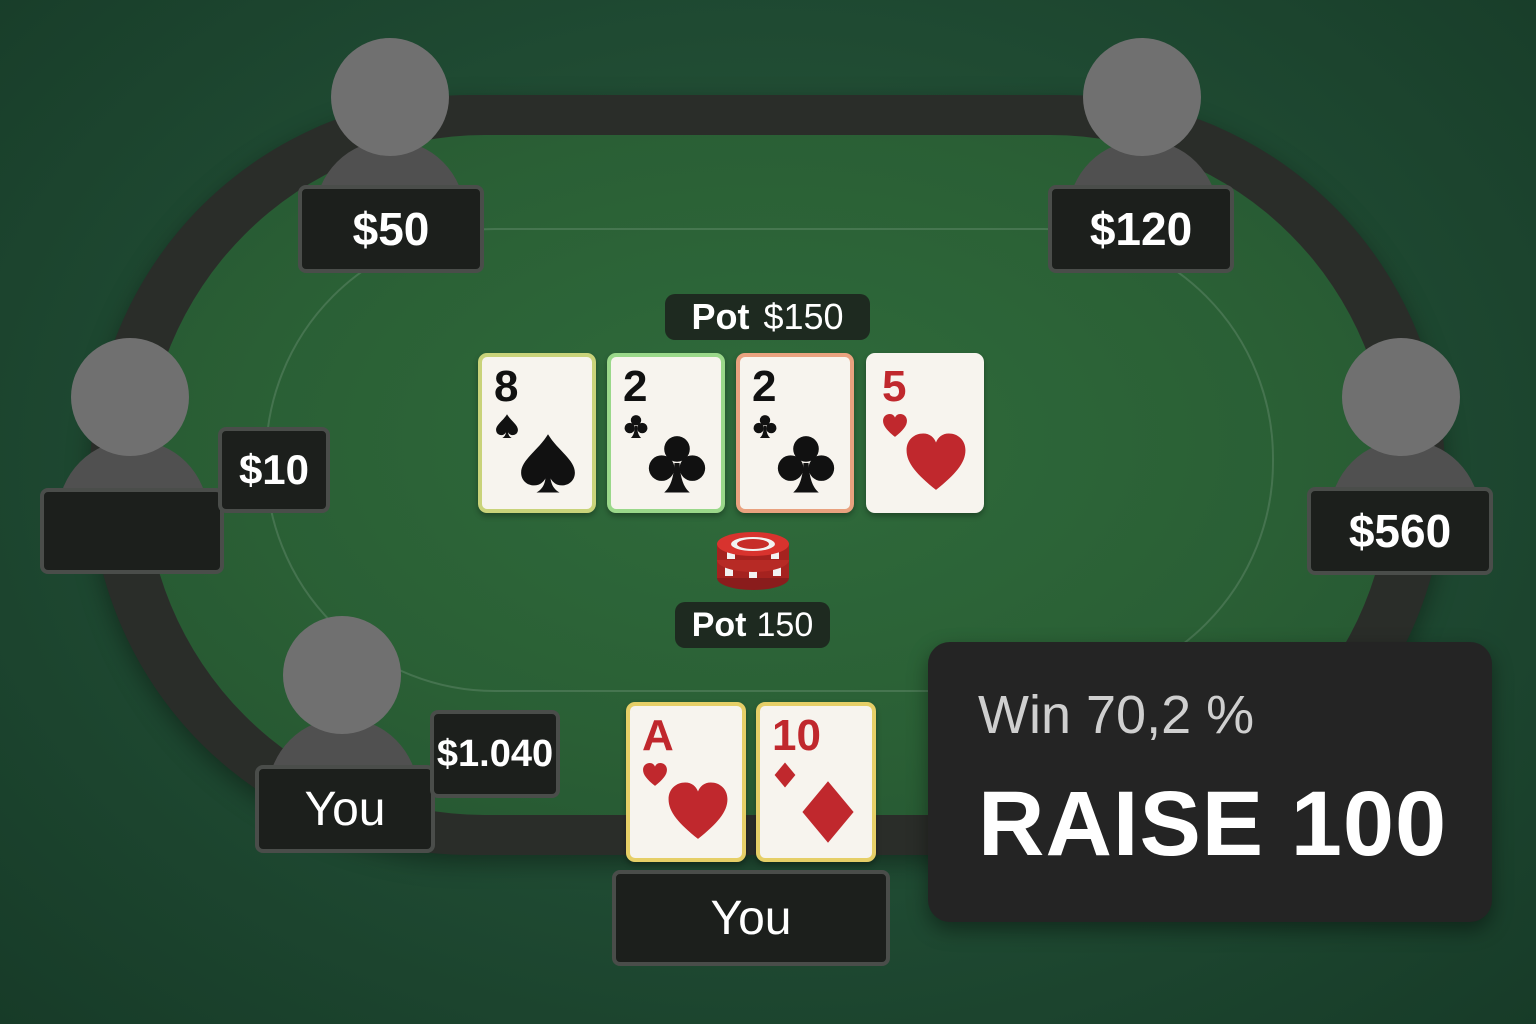 The width and height of the screenshot is (1536, 1024). I want to click on card-rank: 5, so click(894, 386).